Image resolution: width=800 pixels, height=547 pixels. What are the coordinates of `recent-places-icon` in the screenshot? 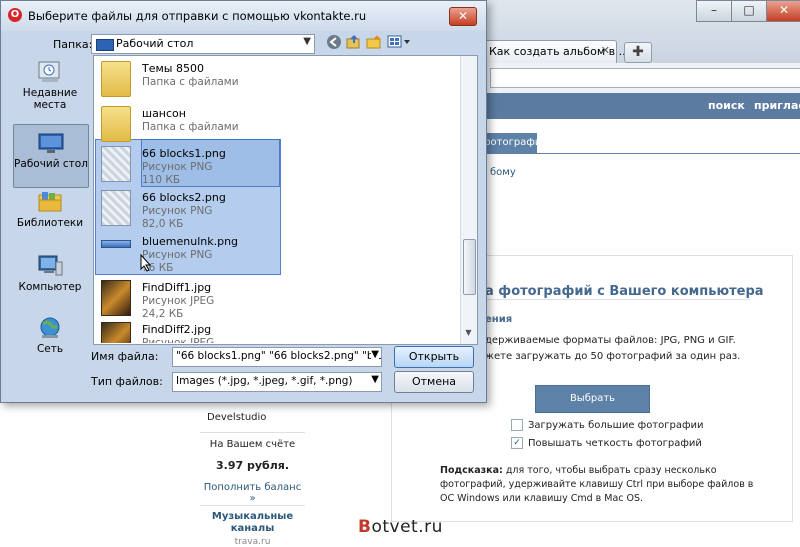 It's located at (49, 71).